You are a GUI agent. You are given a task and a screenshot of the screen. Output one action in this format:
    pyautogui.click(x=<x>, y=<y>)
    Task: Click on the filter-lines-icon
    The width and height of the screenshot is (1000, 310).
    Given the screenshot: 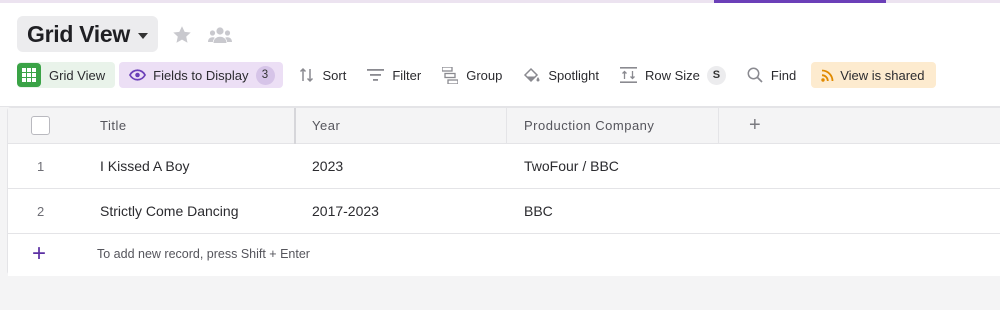 What is the action you would take?
    pyautogui.click(x=376, y=75)
    